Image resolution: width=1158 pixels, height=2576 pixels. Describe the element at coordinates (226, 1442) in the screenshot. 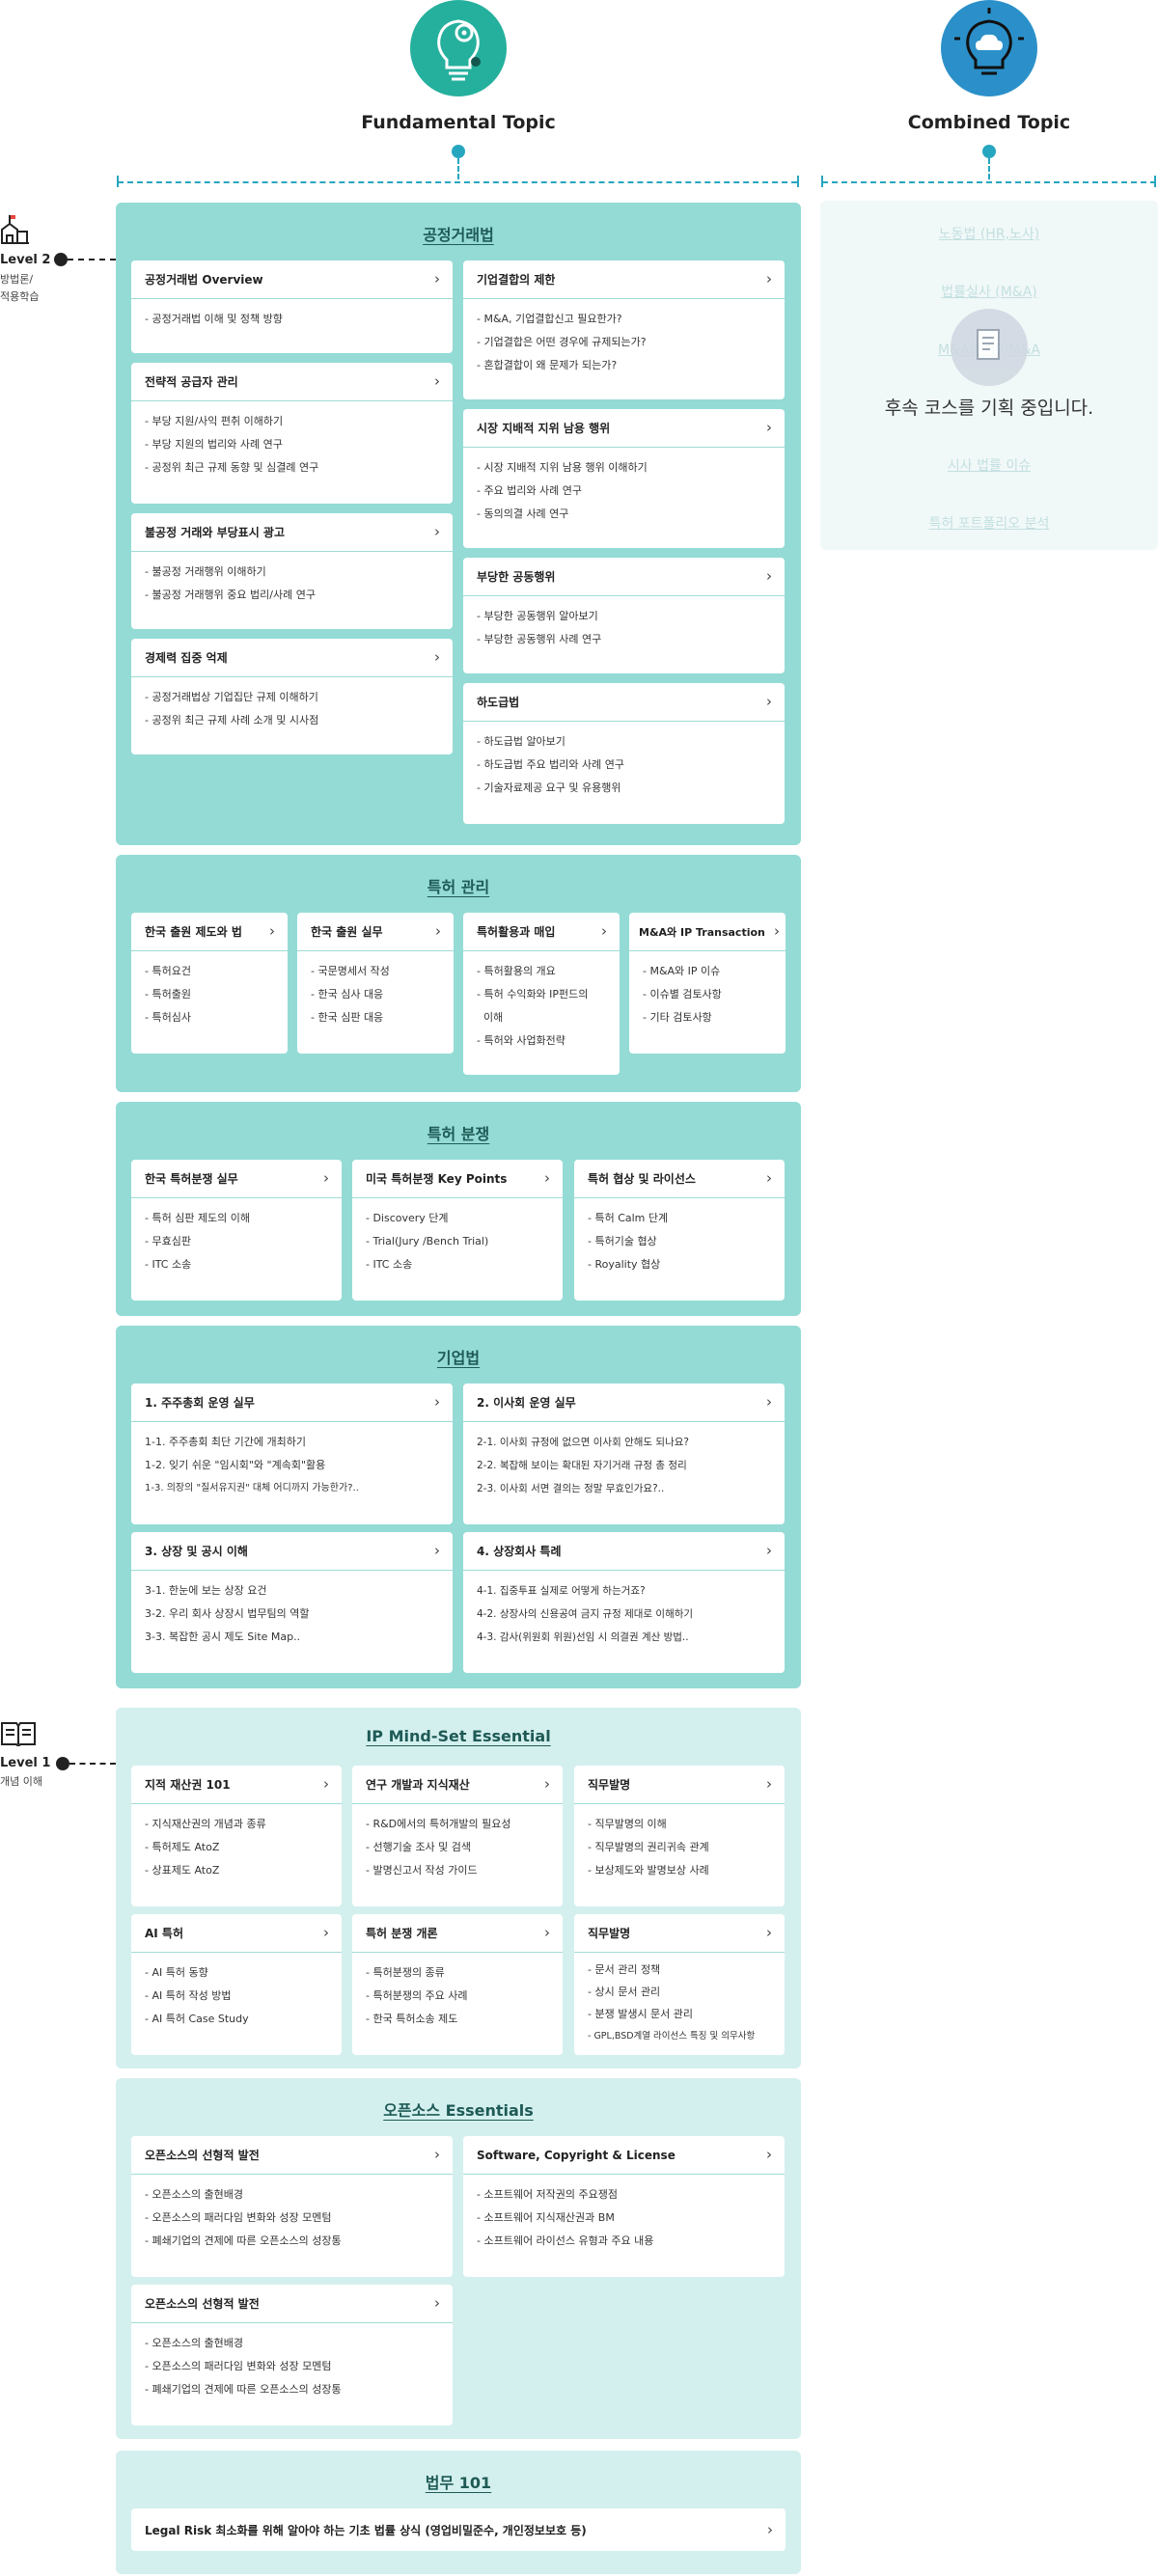

I see `card-item: 1-1. 주주총회 최단 기간에 개최하기` at that location.